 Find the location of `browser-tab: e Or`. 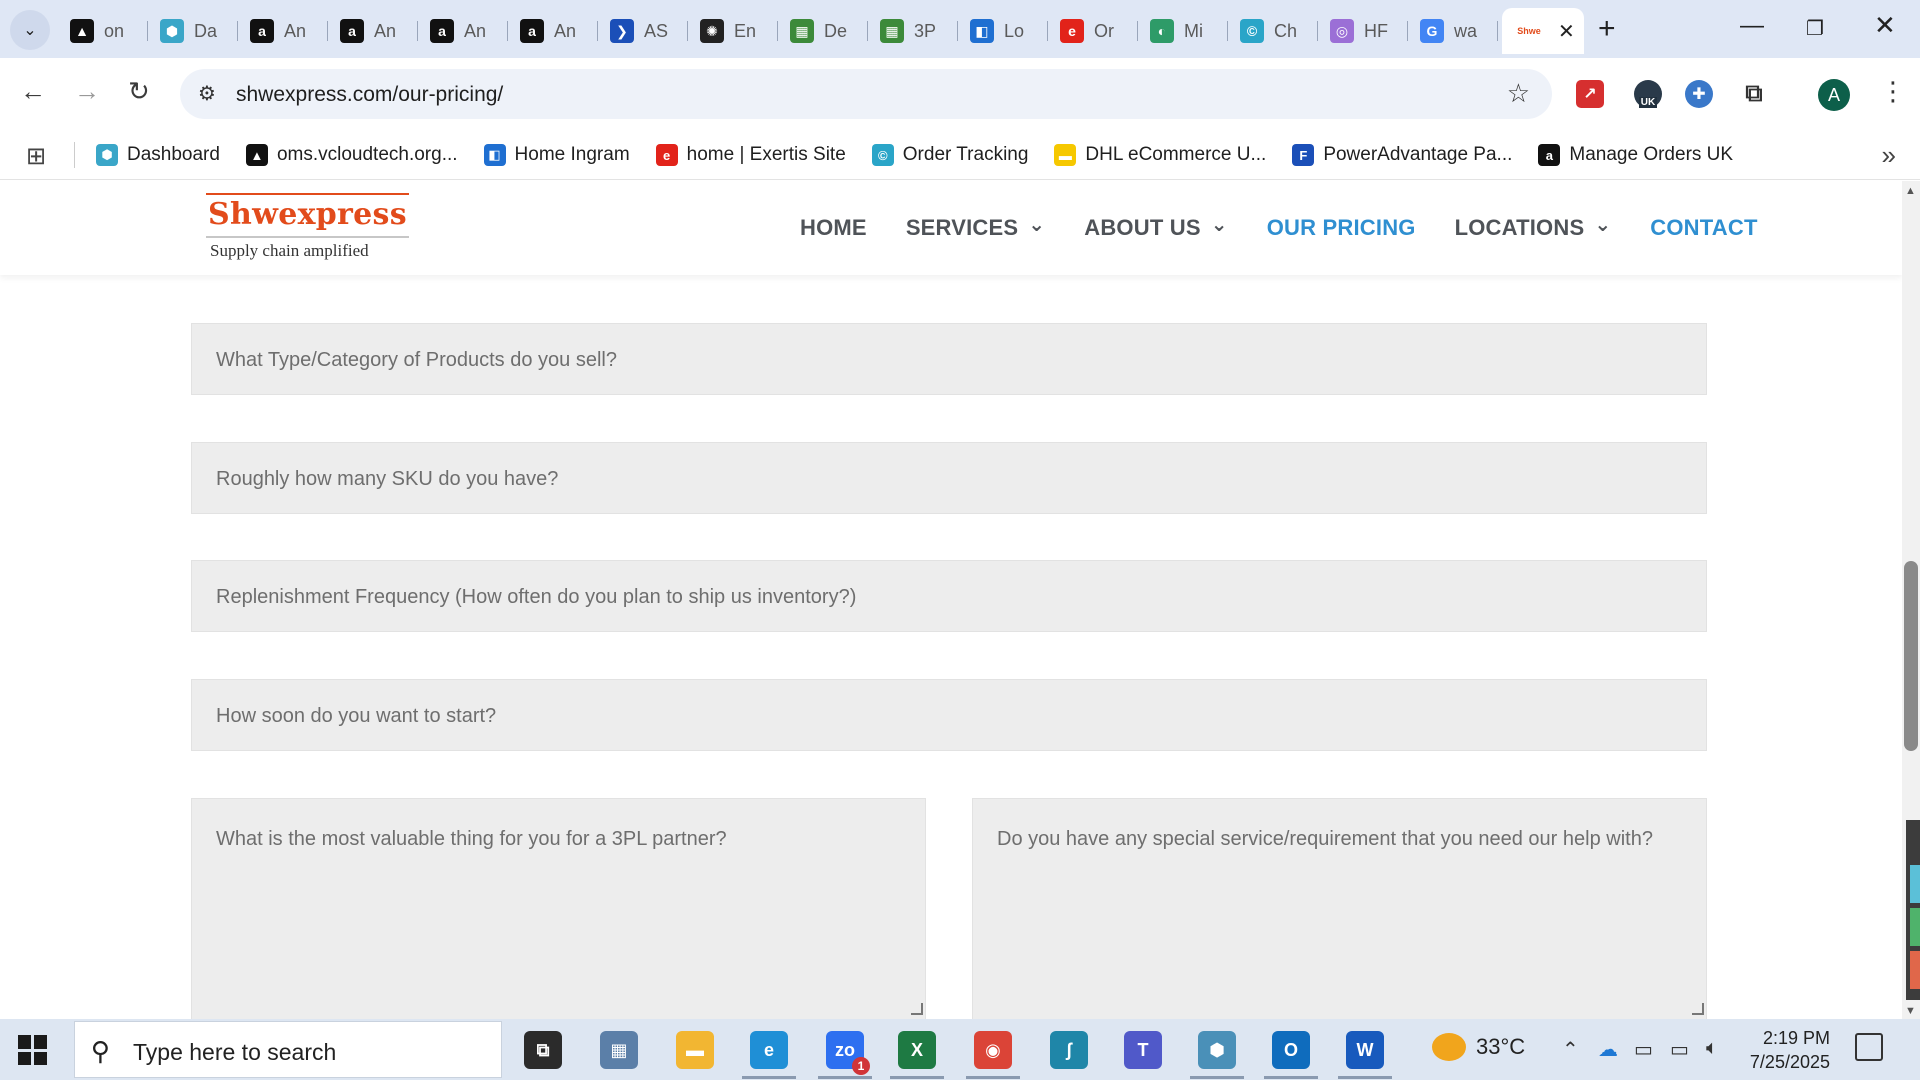

browser-tab: e Or is located at coordinates (1093, 31).